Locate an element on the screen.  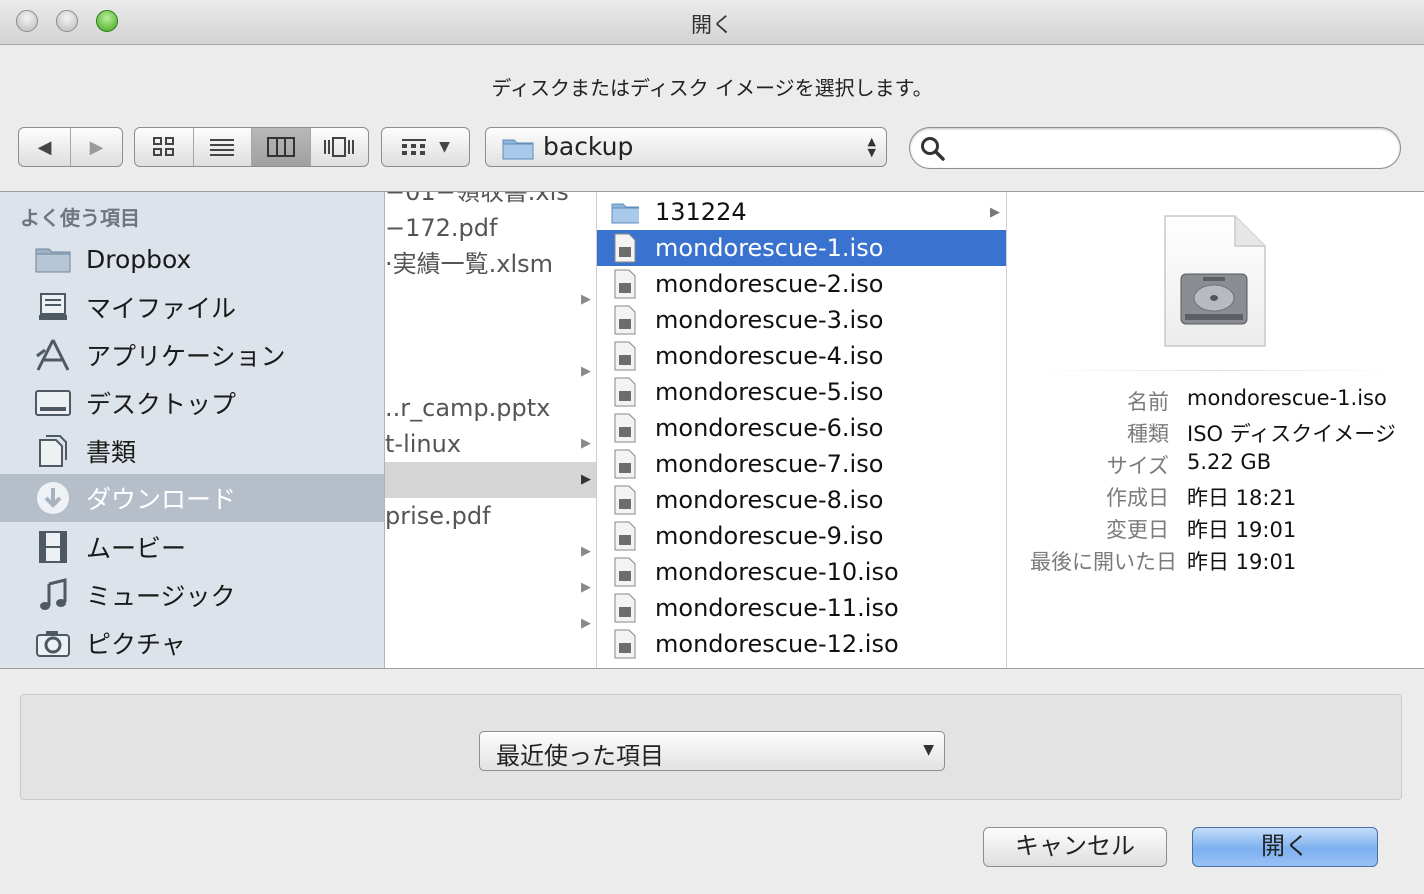
column-view-icon is located at coordinates (280, 147).